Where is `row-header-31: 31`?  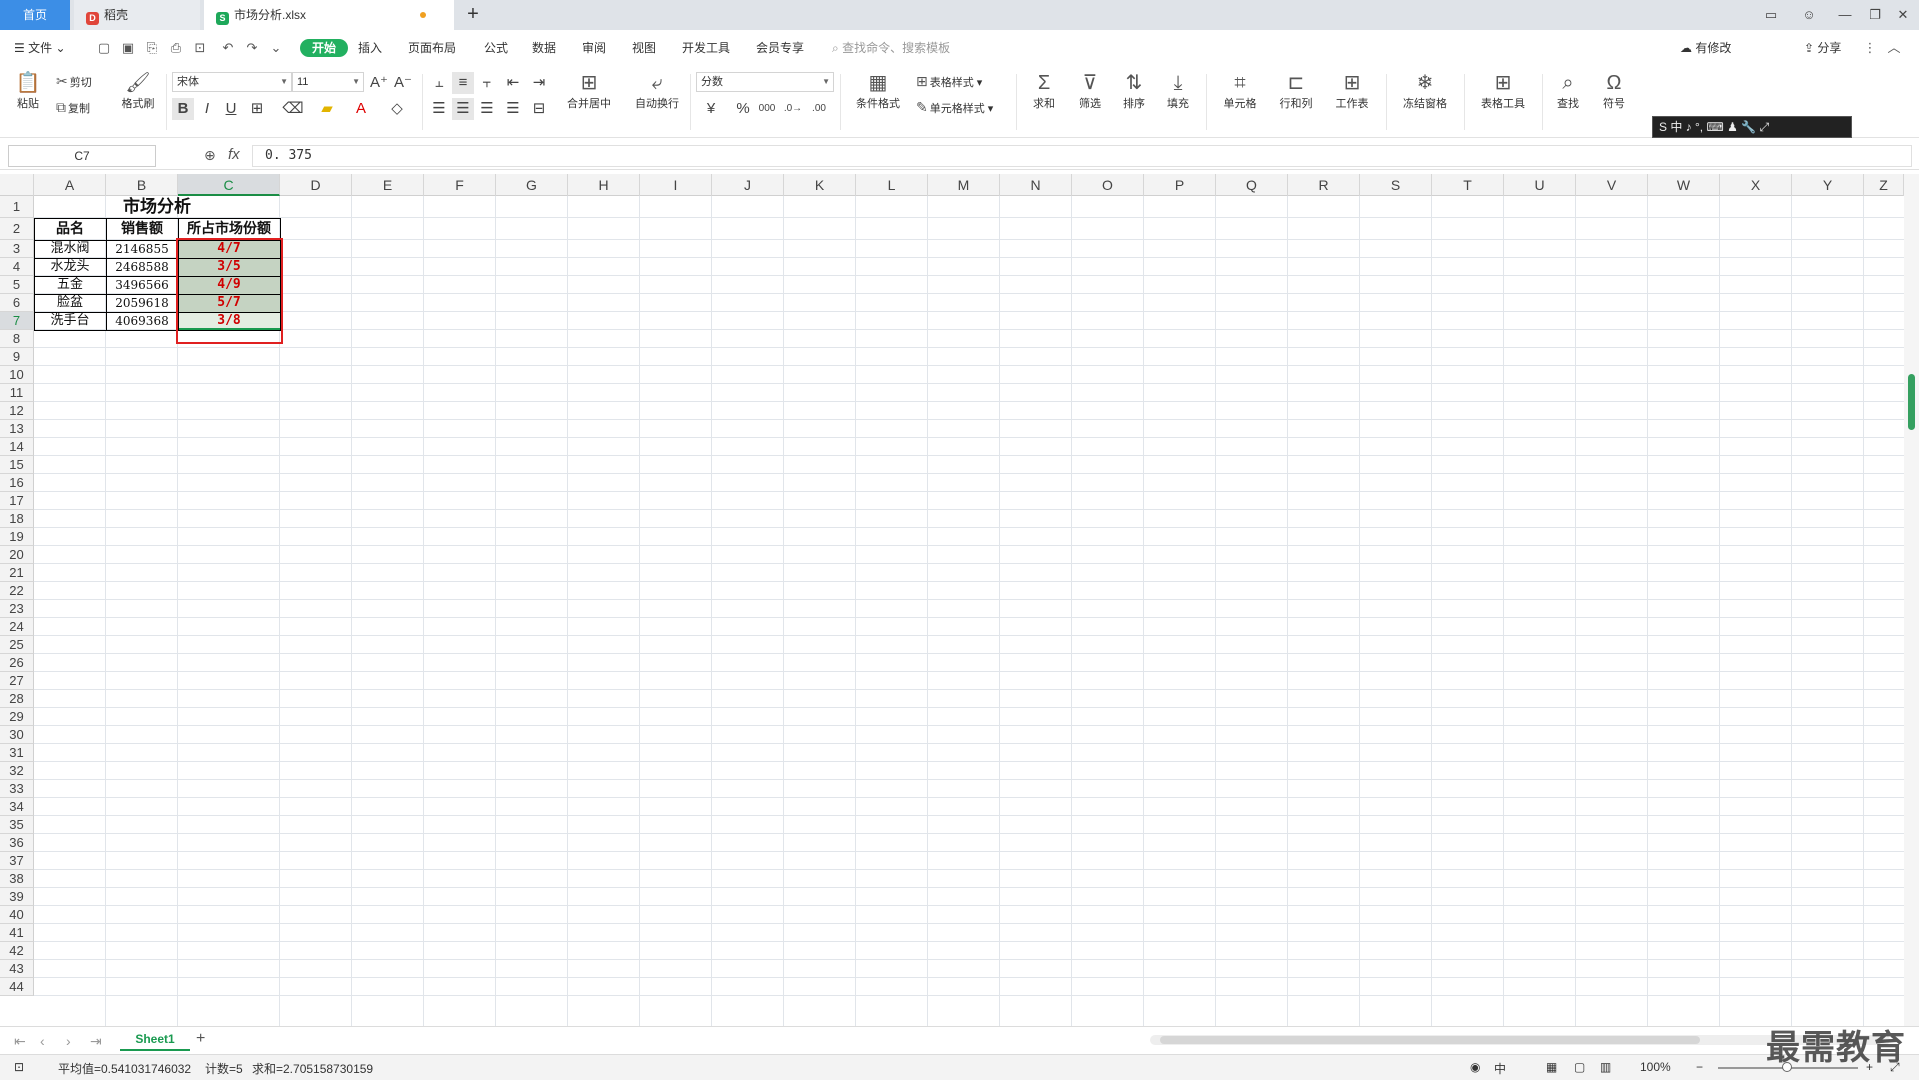
row-header-31: 31 is located at coordinates (17, 753).